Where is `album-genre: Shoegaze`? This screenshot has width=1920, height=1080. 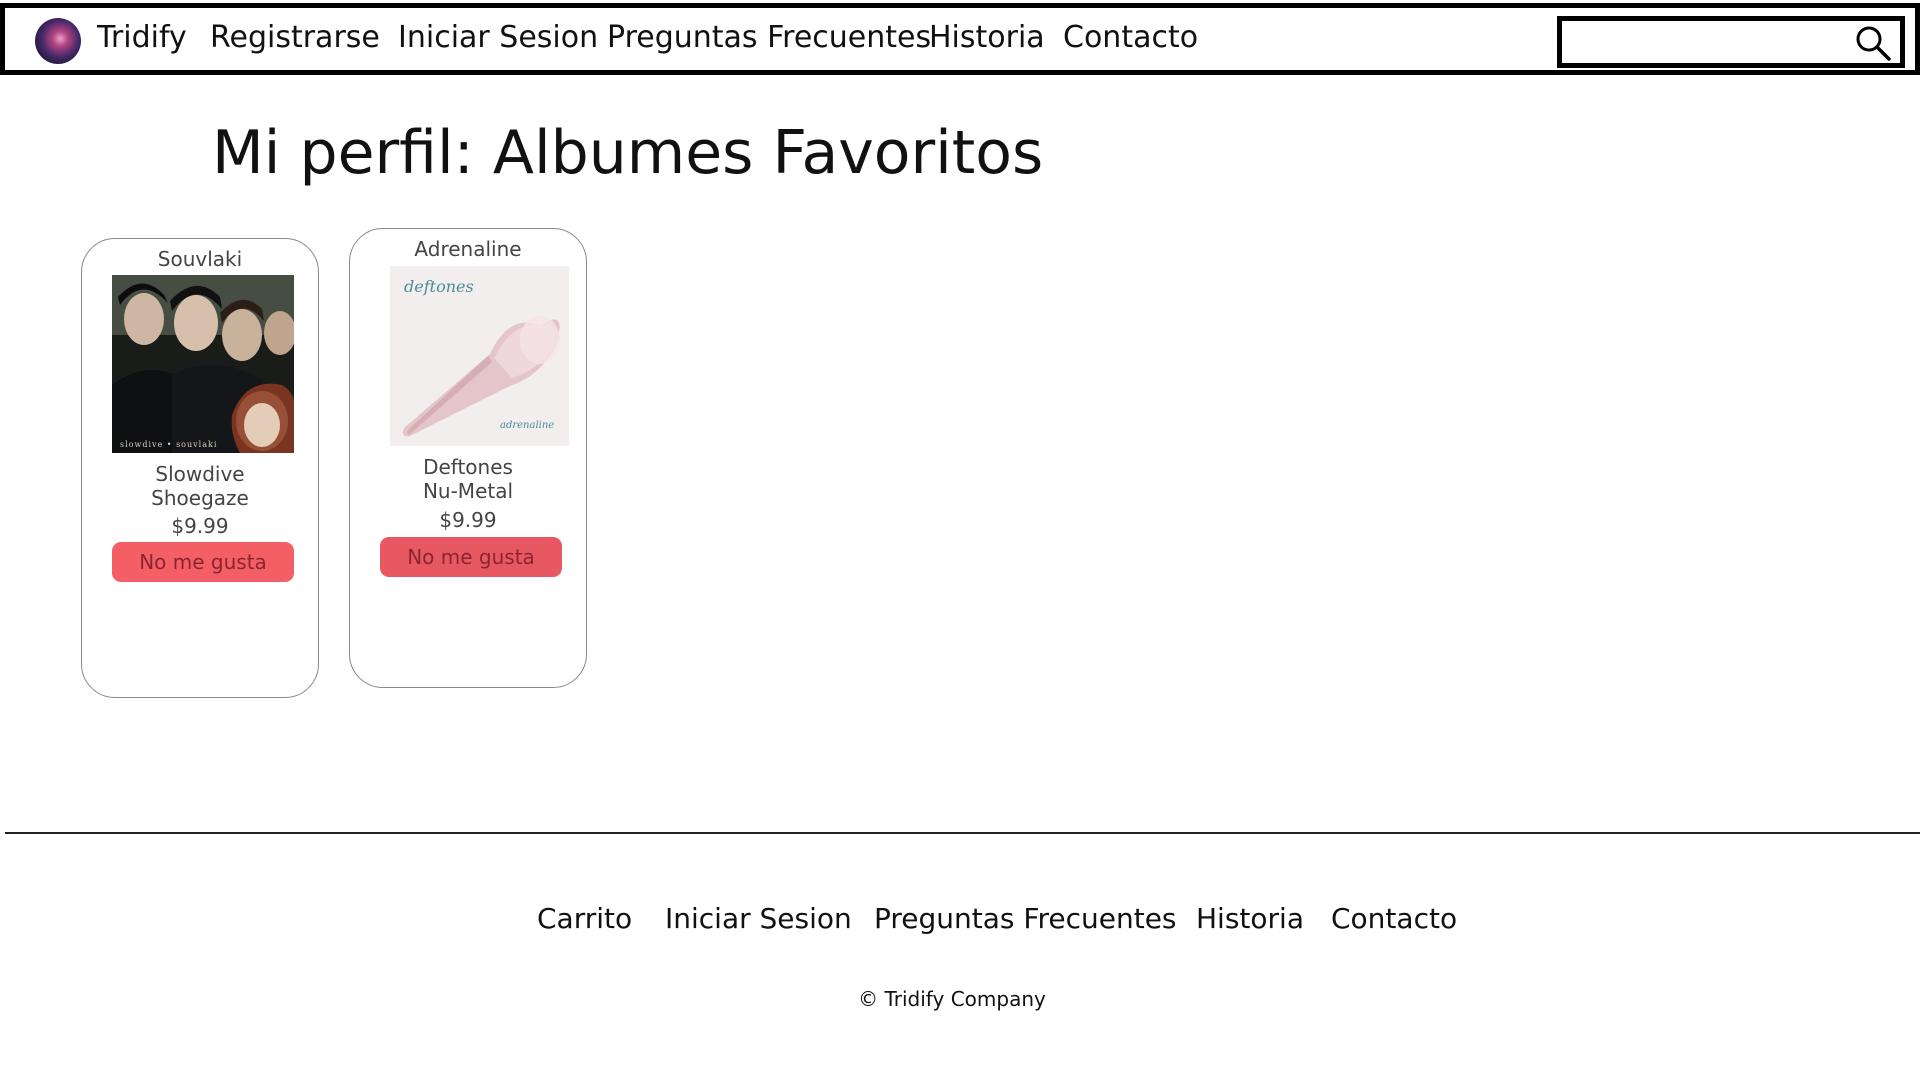
album-genre: Shoegaze is located at coordinates (200, 498).